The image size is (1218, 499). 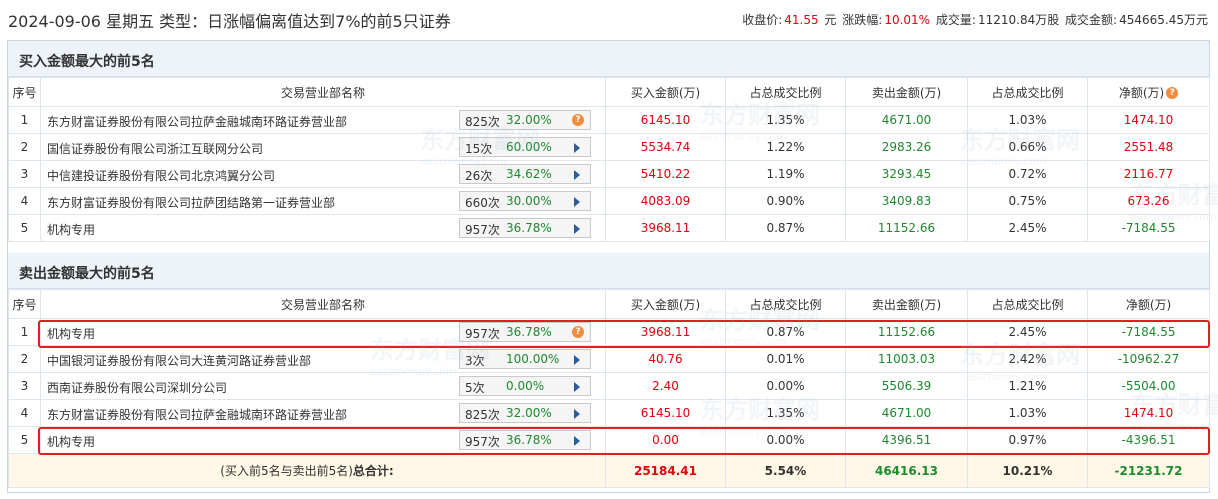 What do you see at coordinates (1091, 20) in the screenshot?
I see `amount-label: 成交金额:` at bounding box center [1091, 20].